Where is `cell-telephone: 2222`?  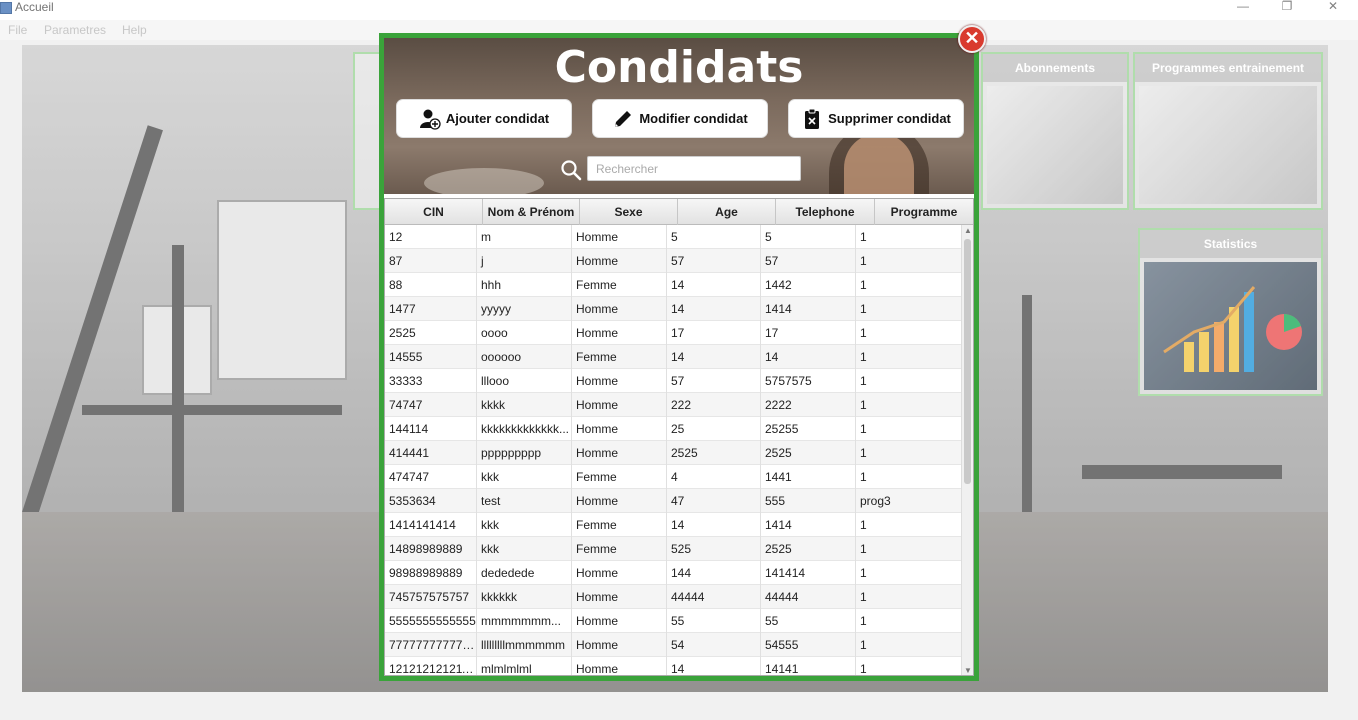
cell-telephone: 2222 is located at coordinates (808, 405).